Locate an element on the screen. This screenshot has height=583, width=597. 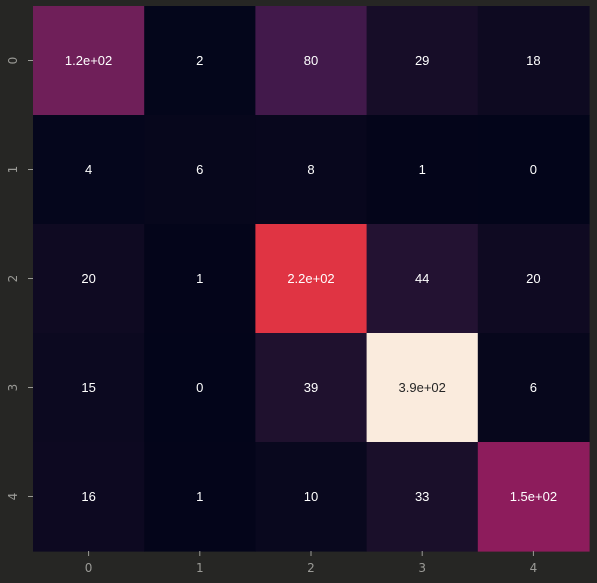
cell-annotation-r3-c1: 0 is located at coordinates (199, 387).